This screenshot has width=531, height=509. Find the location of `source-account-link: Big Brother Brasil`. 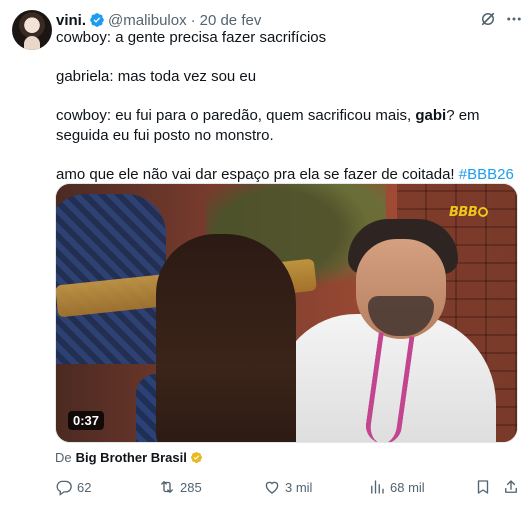

source-account-link: Big Brother Brasil is located at coordinates (131, 457).